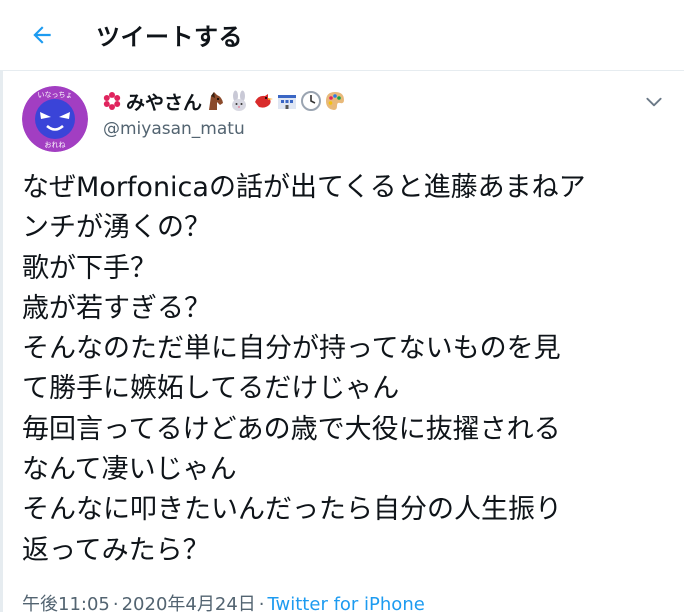  Describe the element at coordinates (112, 101) in the screenshot. I see `flower-icon` at that location.